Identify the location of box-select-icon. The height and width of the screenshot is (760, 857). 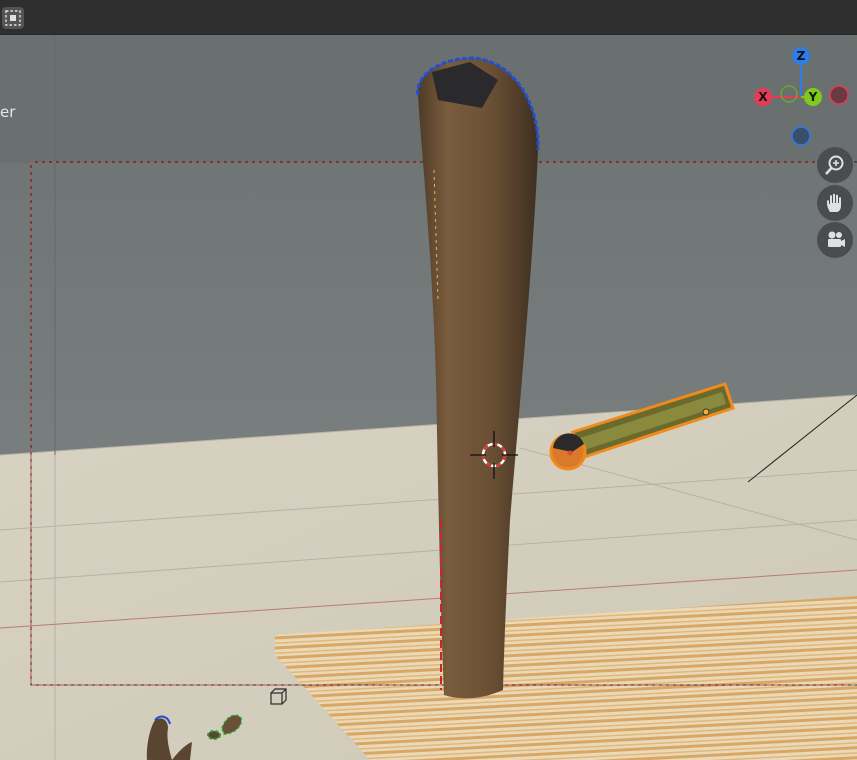
(13, 18).